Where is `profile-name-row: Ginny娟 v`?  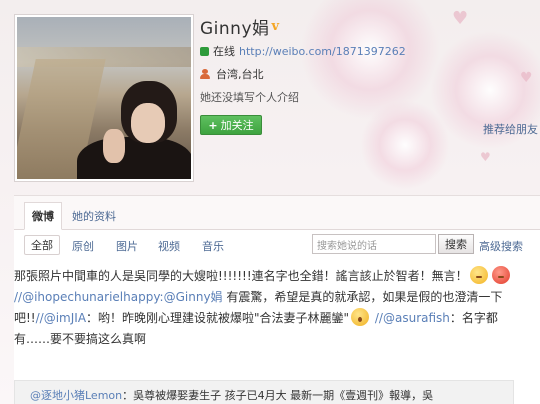 profile-name-row: Ginny娟 v is located at coordinates (239, 26).